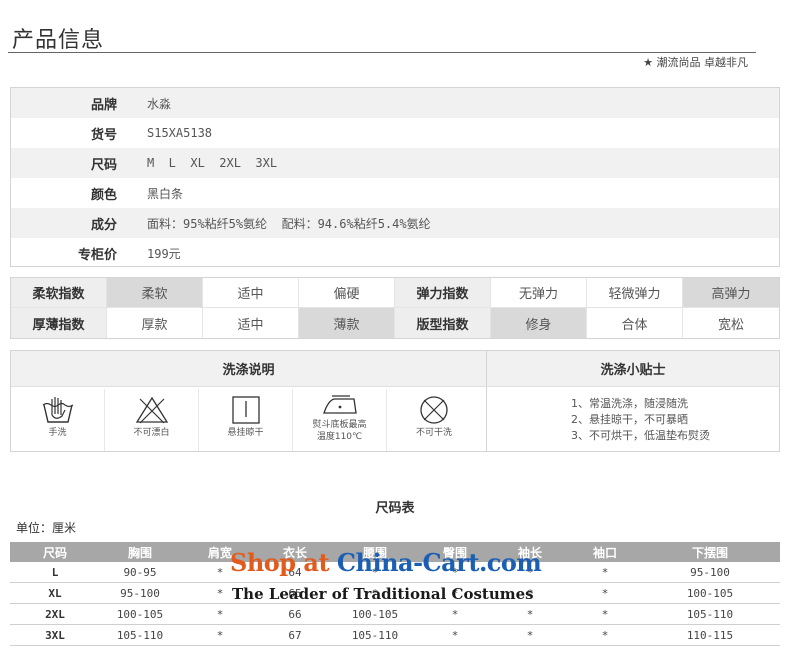 The image size is (790, 669). Describe the element at coordinates (295, 614) in the screenshot. I see `size-cell: 66` at that location.